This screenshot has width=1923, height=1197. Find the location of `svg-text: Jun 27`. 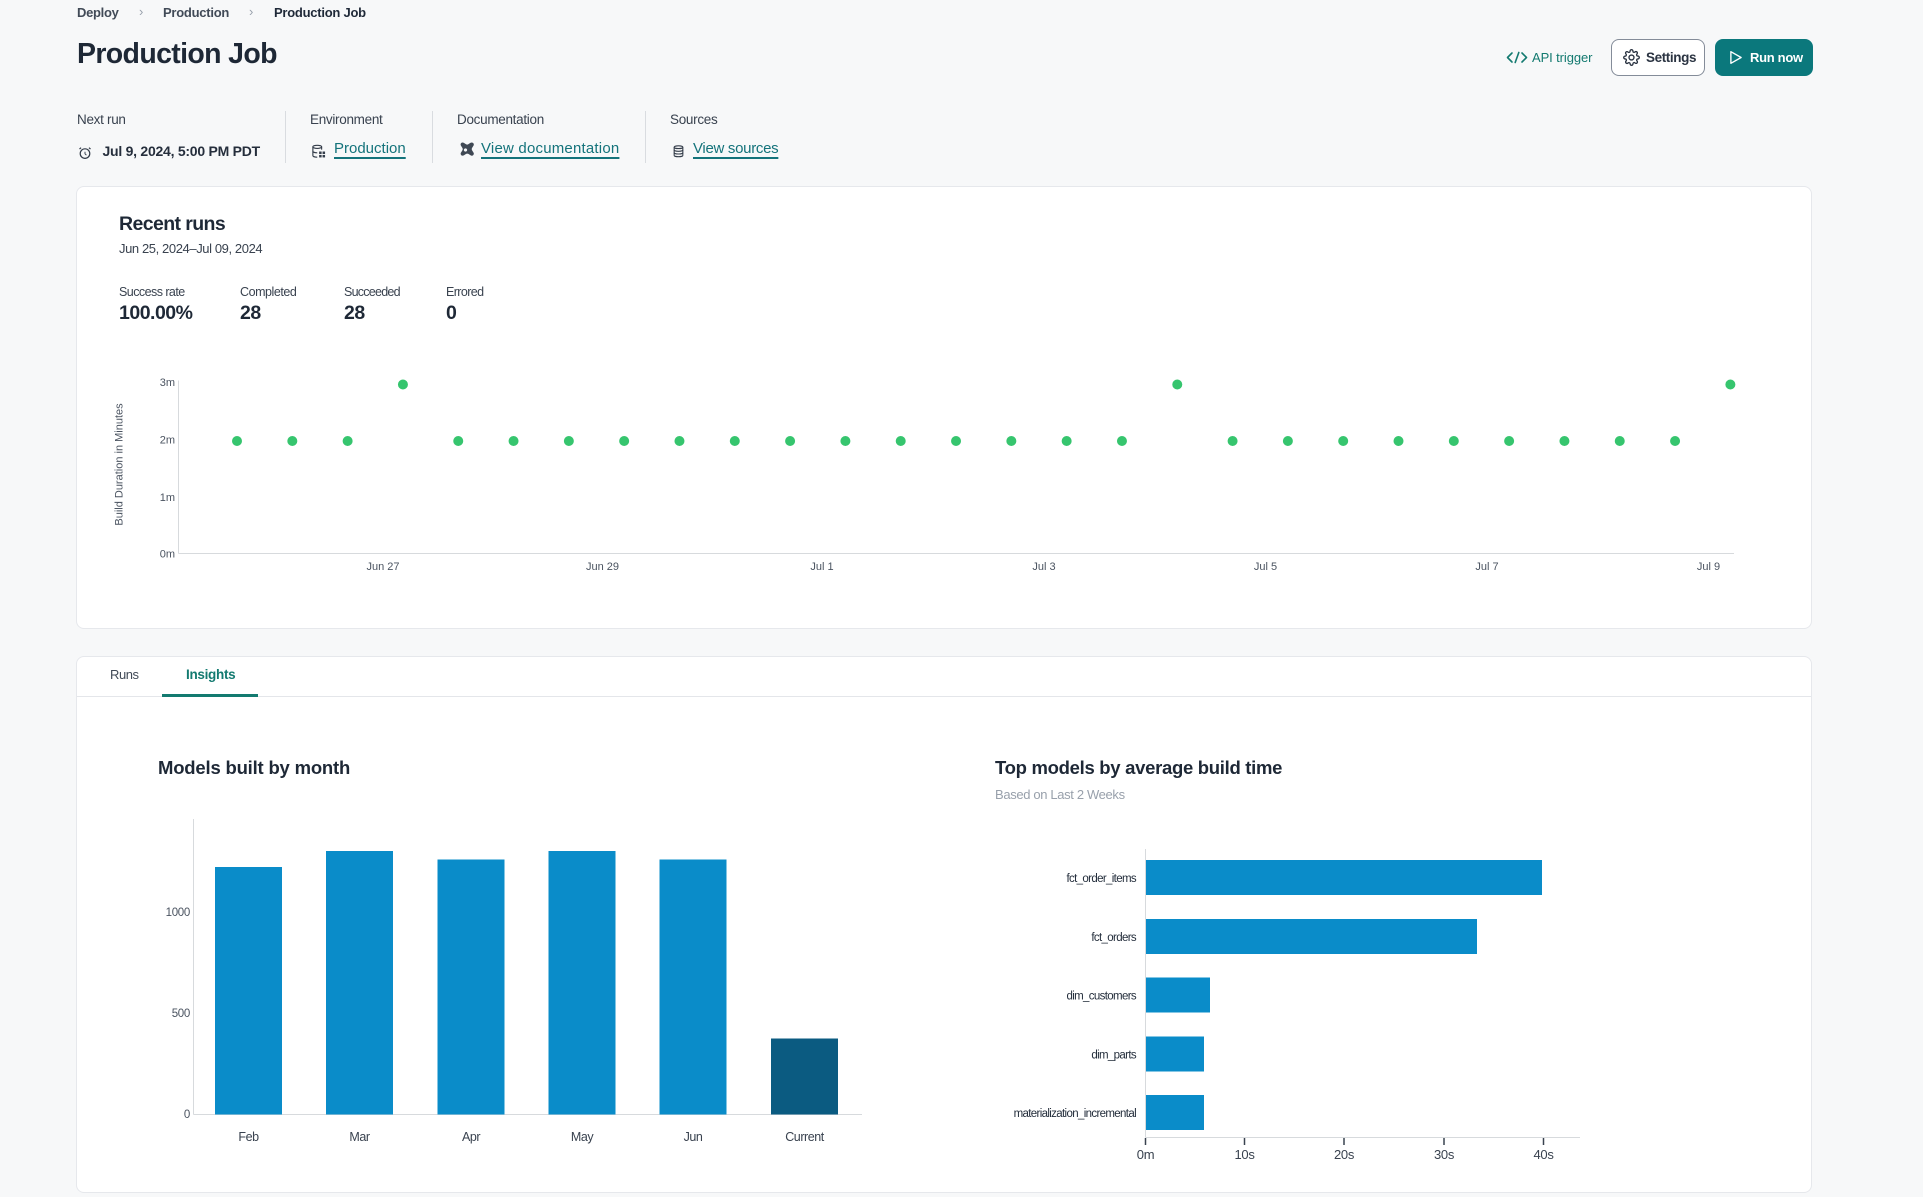

svg-text: Jun 27 is located at coordinates (382, 567).